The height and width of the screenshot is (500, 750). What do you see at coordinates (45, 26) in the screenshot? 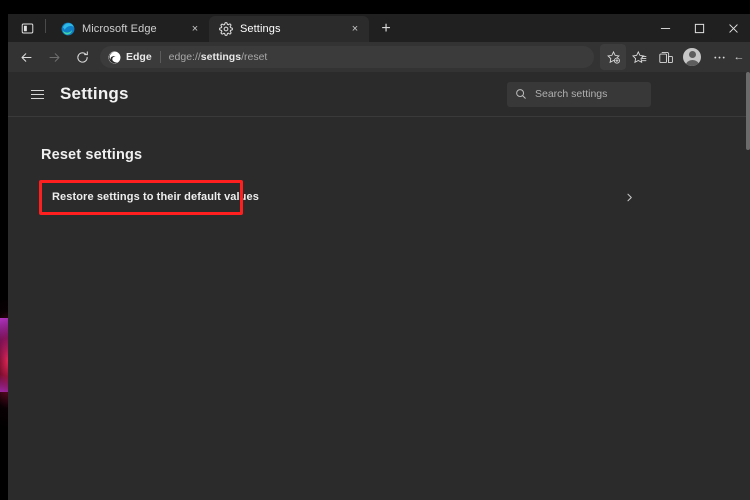
I see `tab-strip-divider` at bounding box center [45, 26].